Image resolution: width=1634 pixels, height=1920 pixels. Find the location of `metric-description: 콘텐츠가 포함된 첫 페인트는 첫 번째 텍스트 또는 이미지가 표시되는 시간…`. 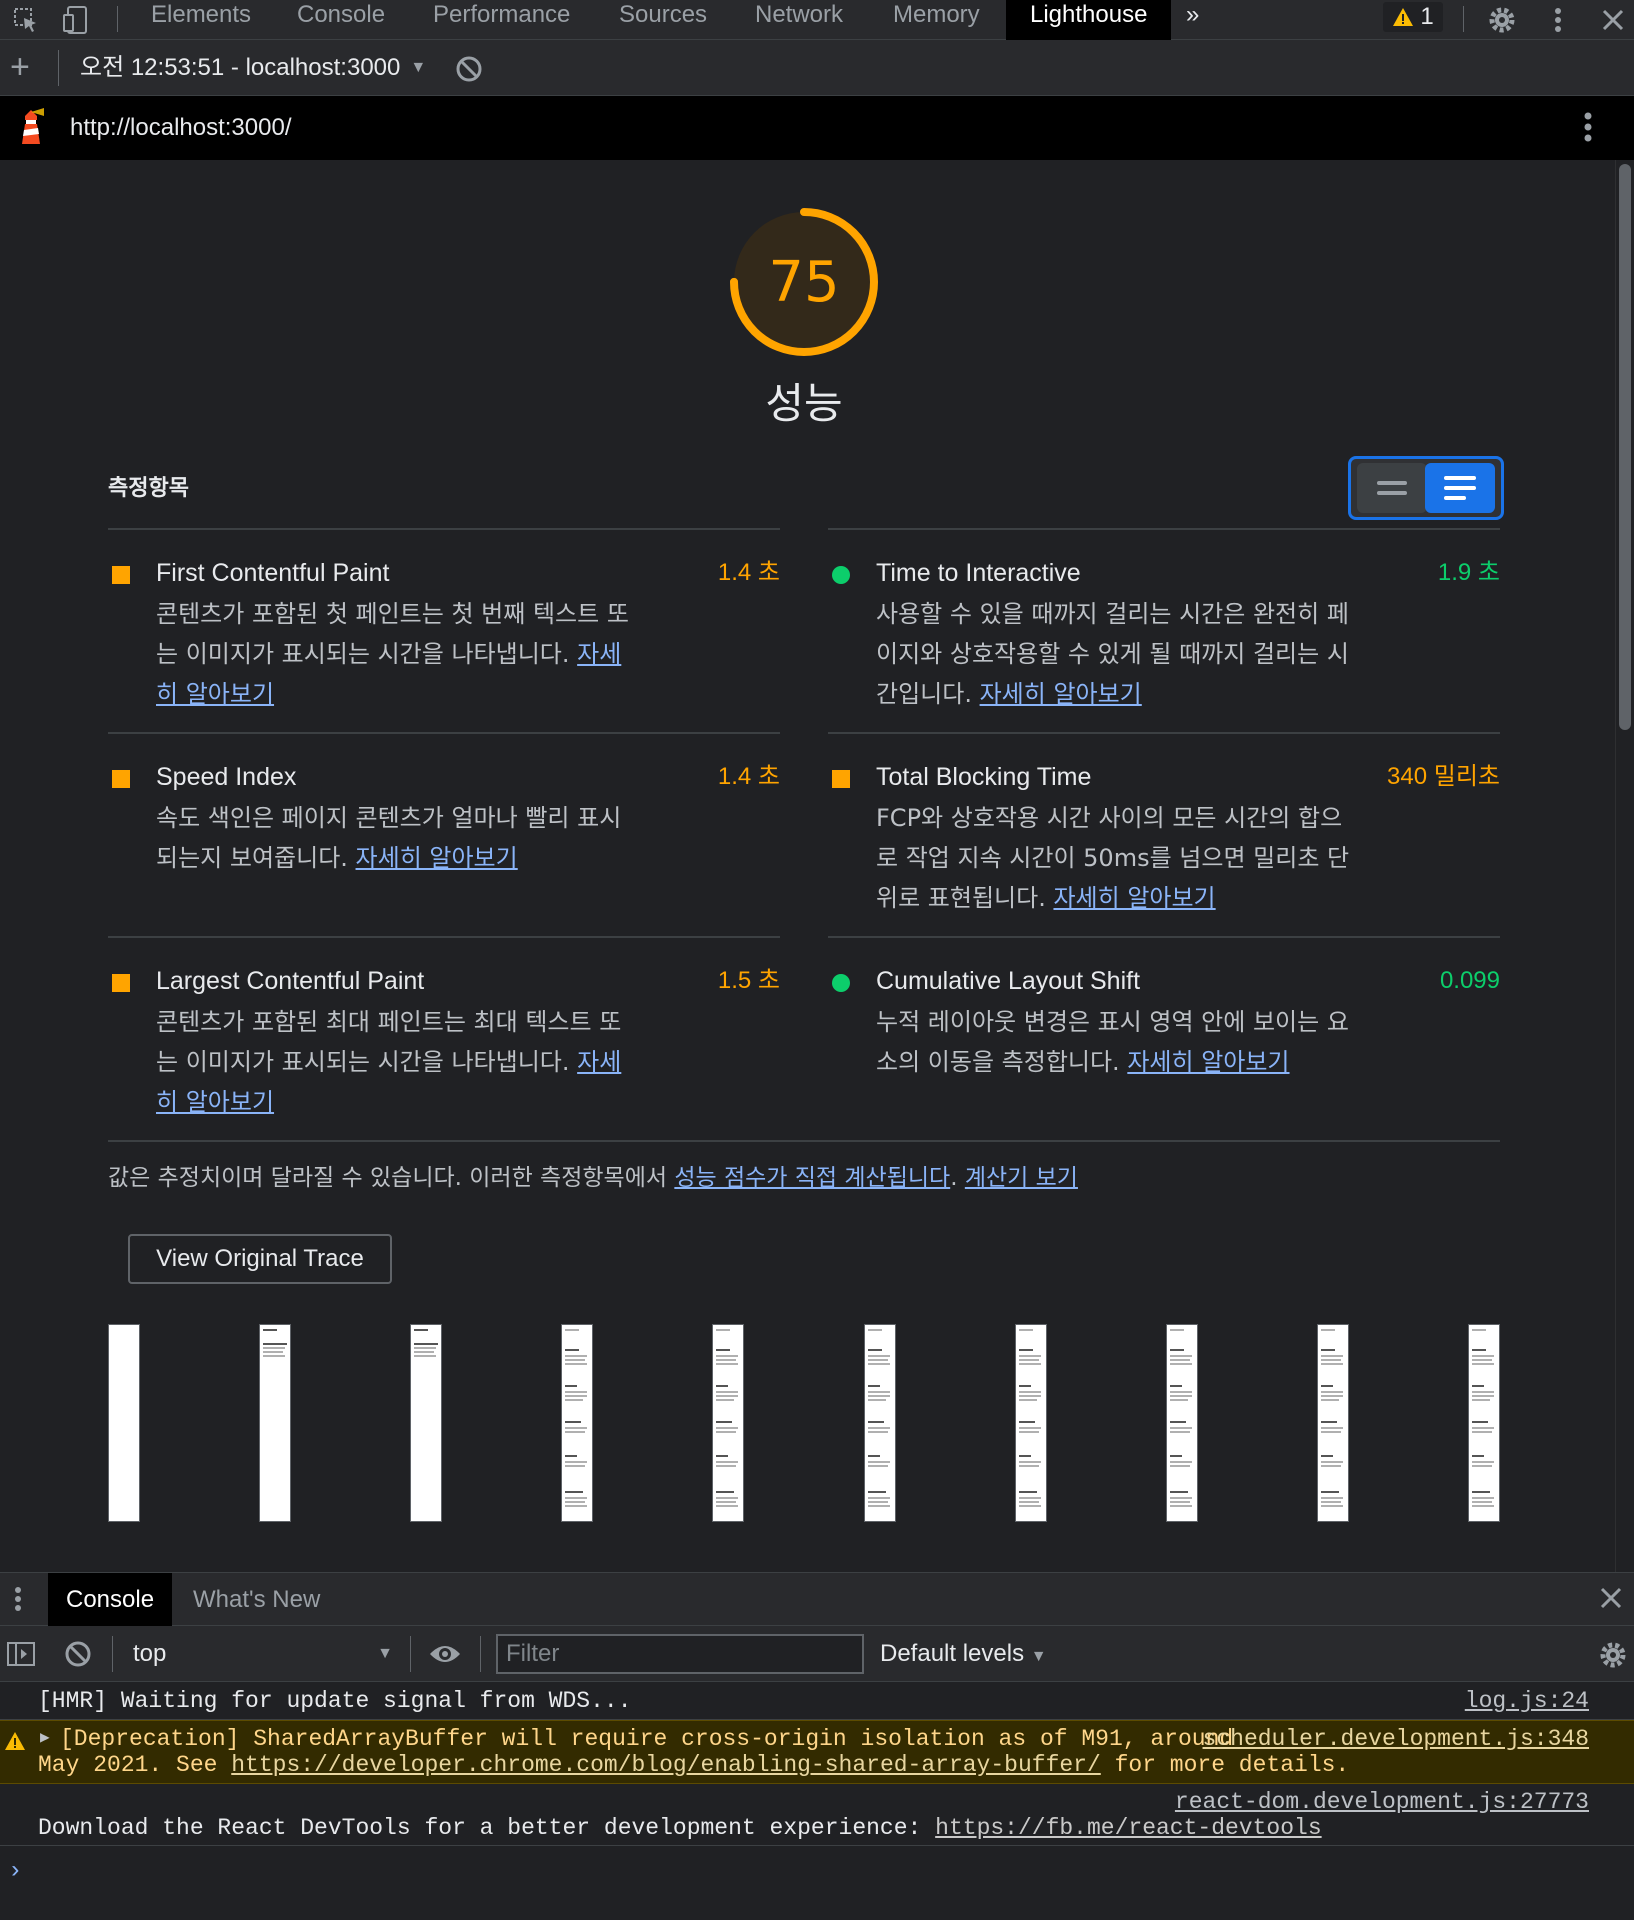

metric-description: 콘텐츠가 포함된 첫 페인트는 첫 번째 텍스트 또는 이미지가 표시되는 시간… is located at coordinates (396, 654).